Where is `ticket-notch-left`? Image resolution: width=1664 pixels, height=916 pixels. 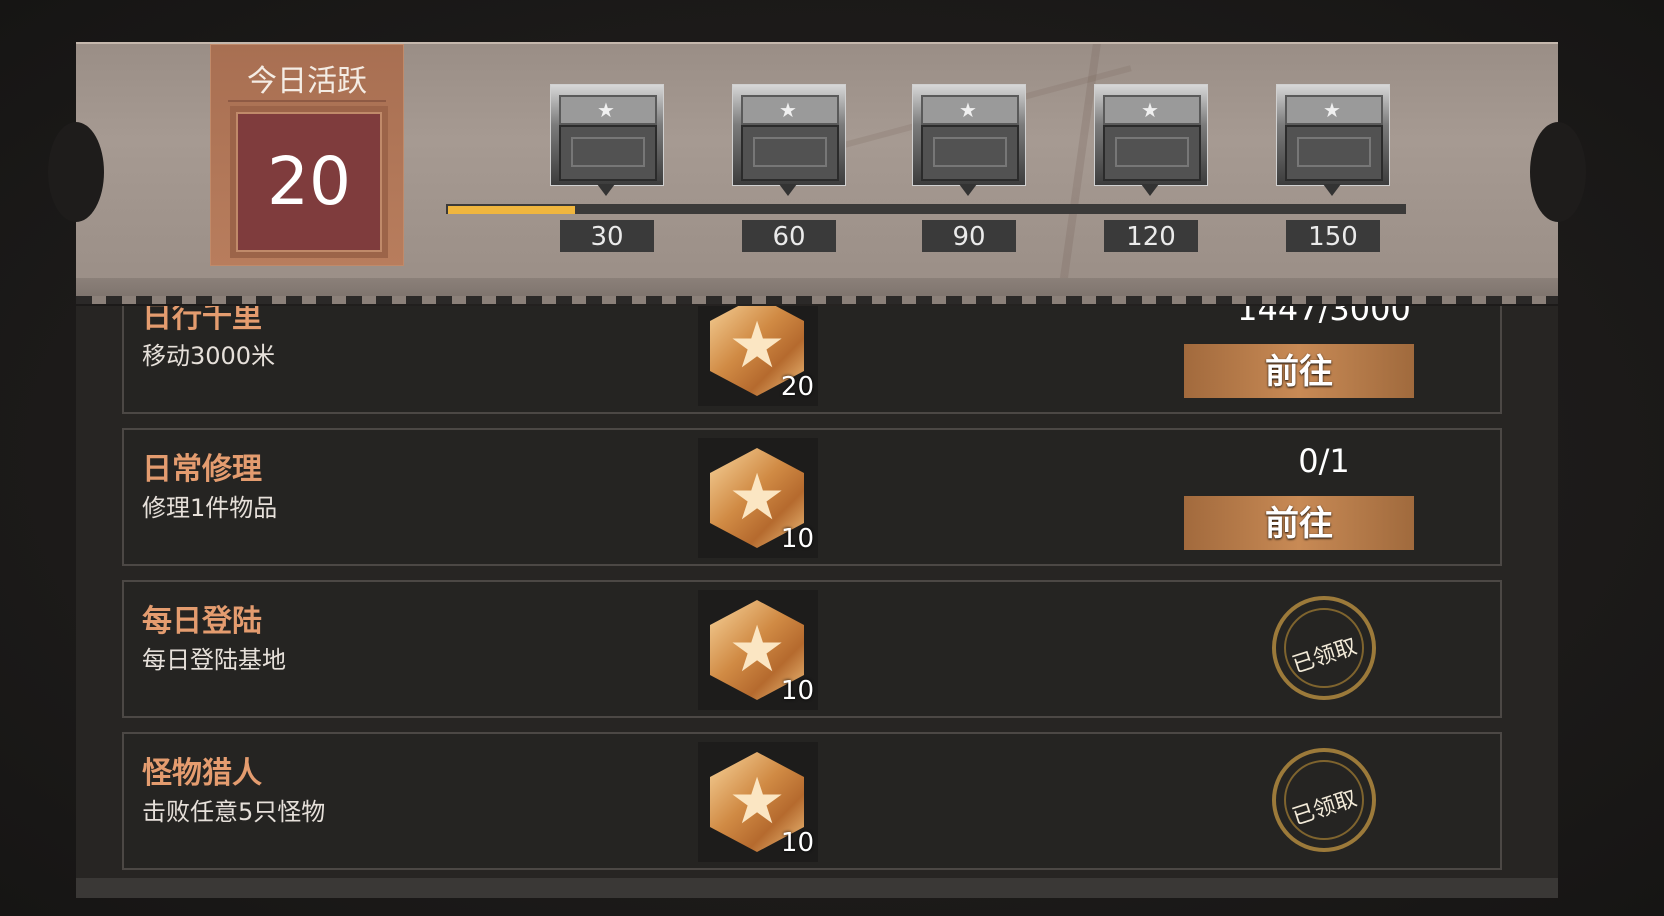 ticket-notch-left is located at coordinates (76, 172).